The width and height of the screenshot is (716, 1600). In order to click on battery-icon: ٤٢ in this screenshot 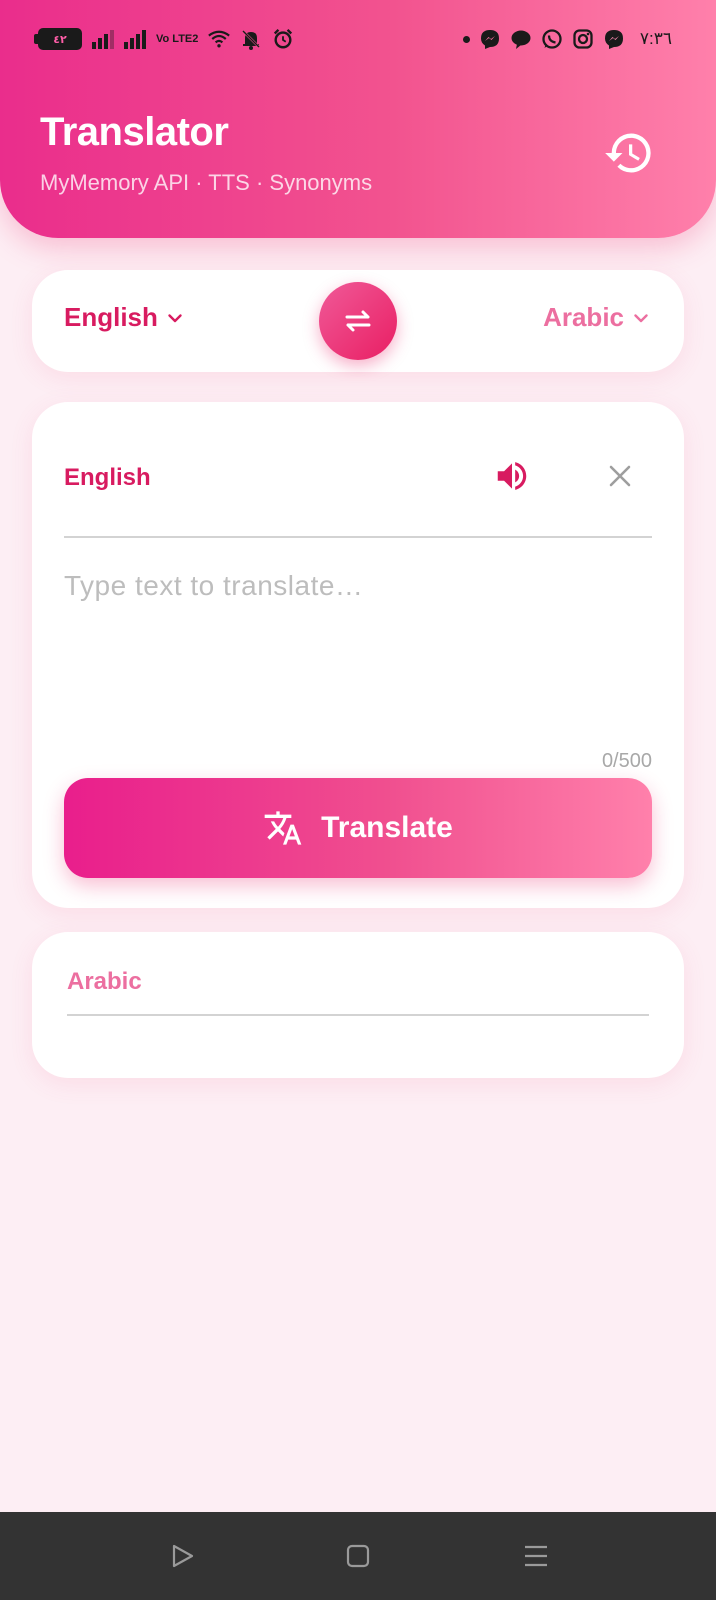, I will do `click(58, 39)`.